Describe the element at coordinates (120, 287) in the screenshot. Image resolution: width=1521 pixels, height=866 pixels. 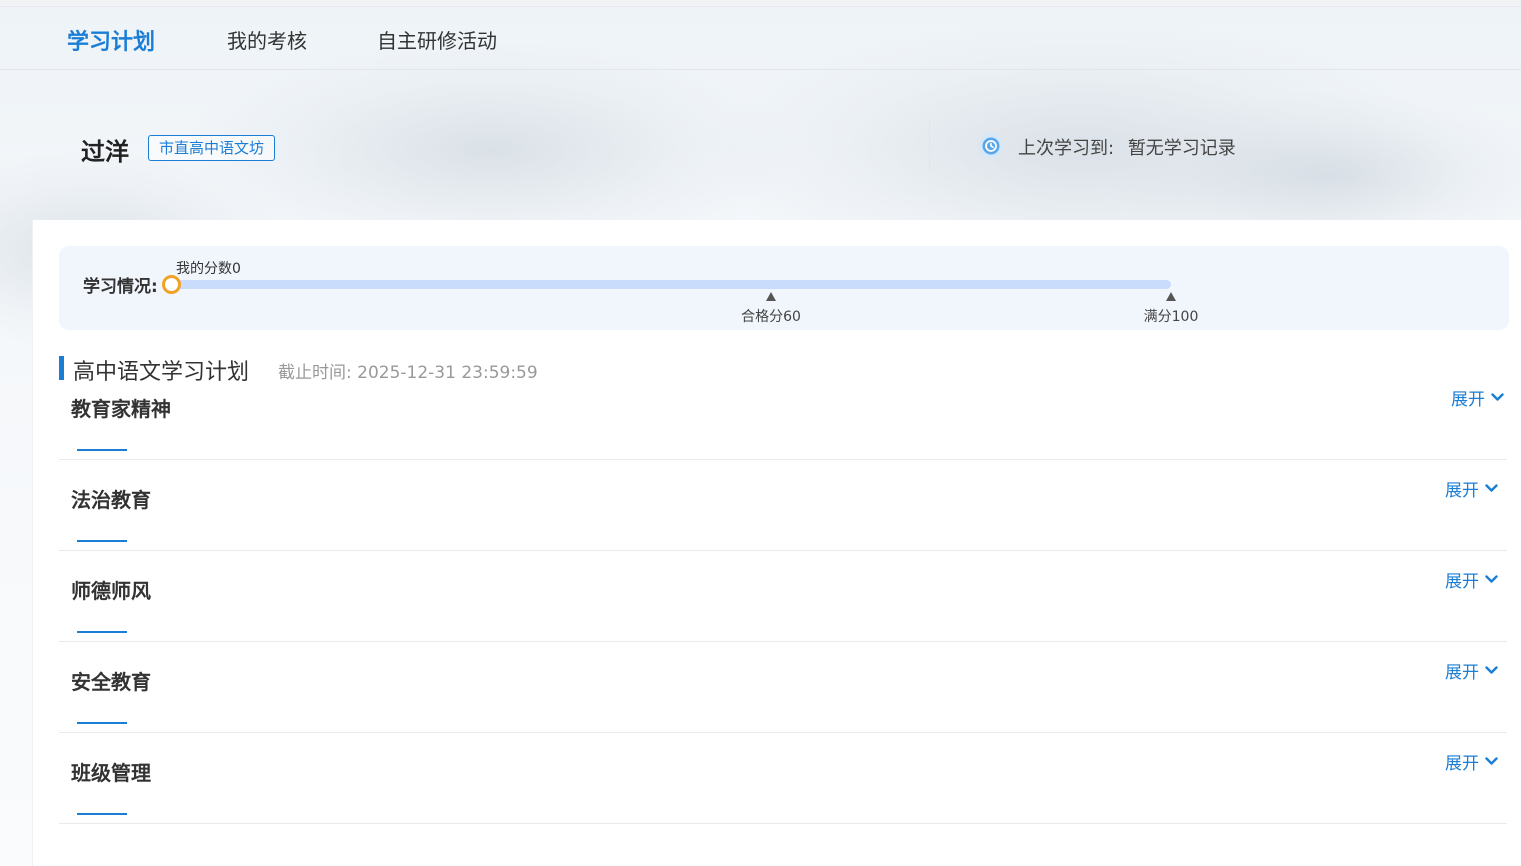
I see `progress-label: 学习情况:` at that location.